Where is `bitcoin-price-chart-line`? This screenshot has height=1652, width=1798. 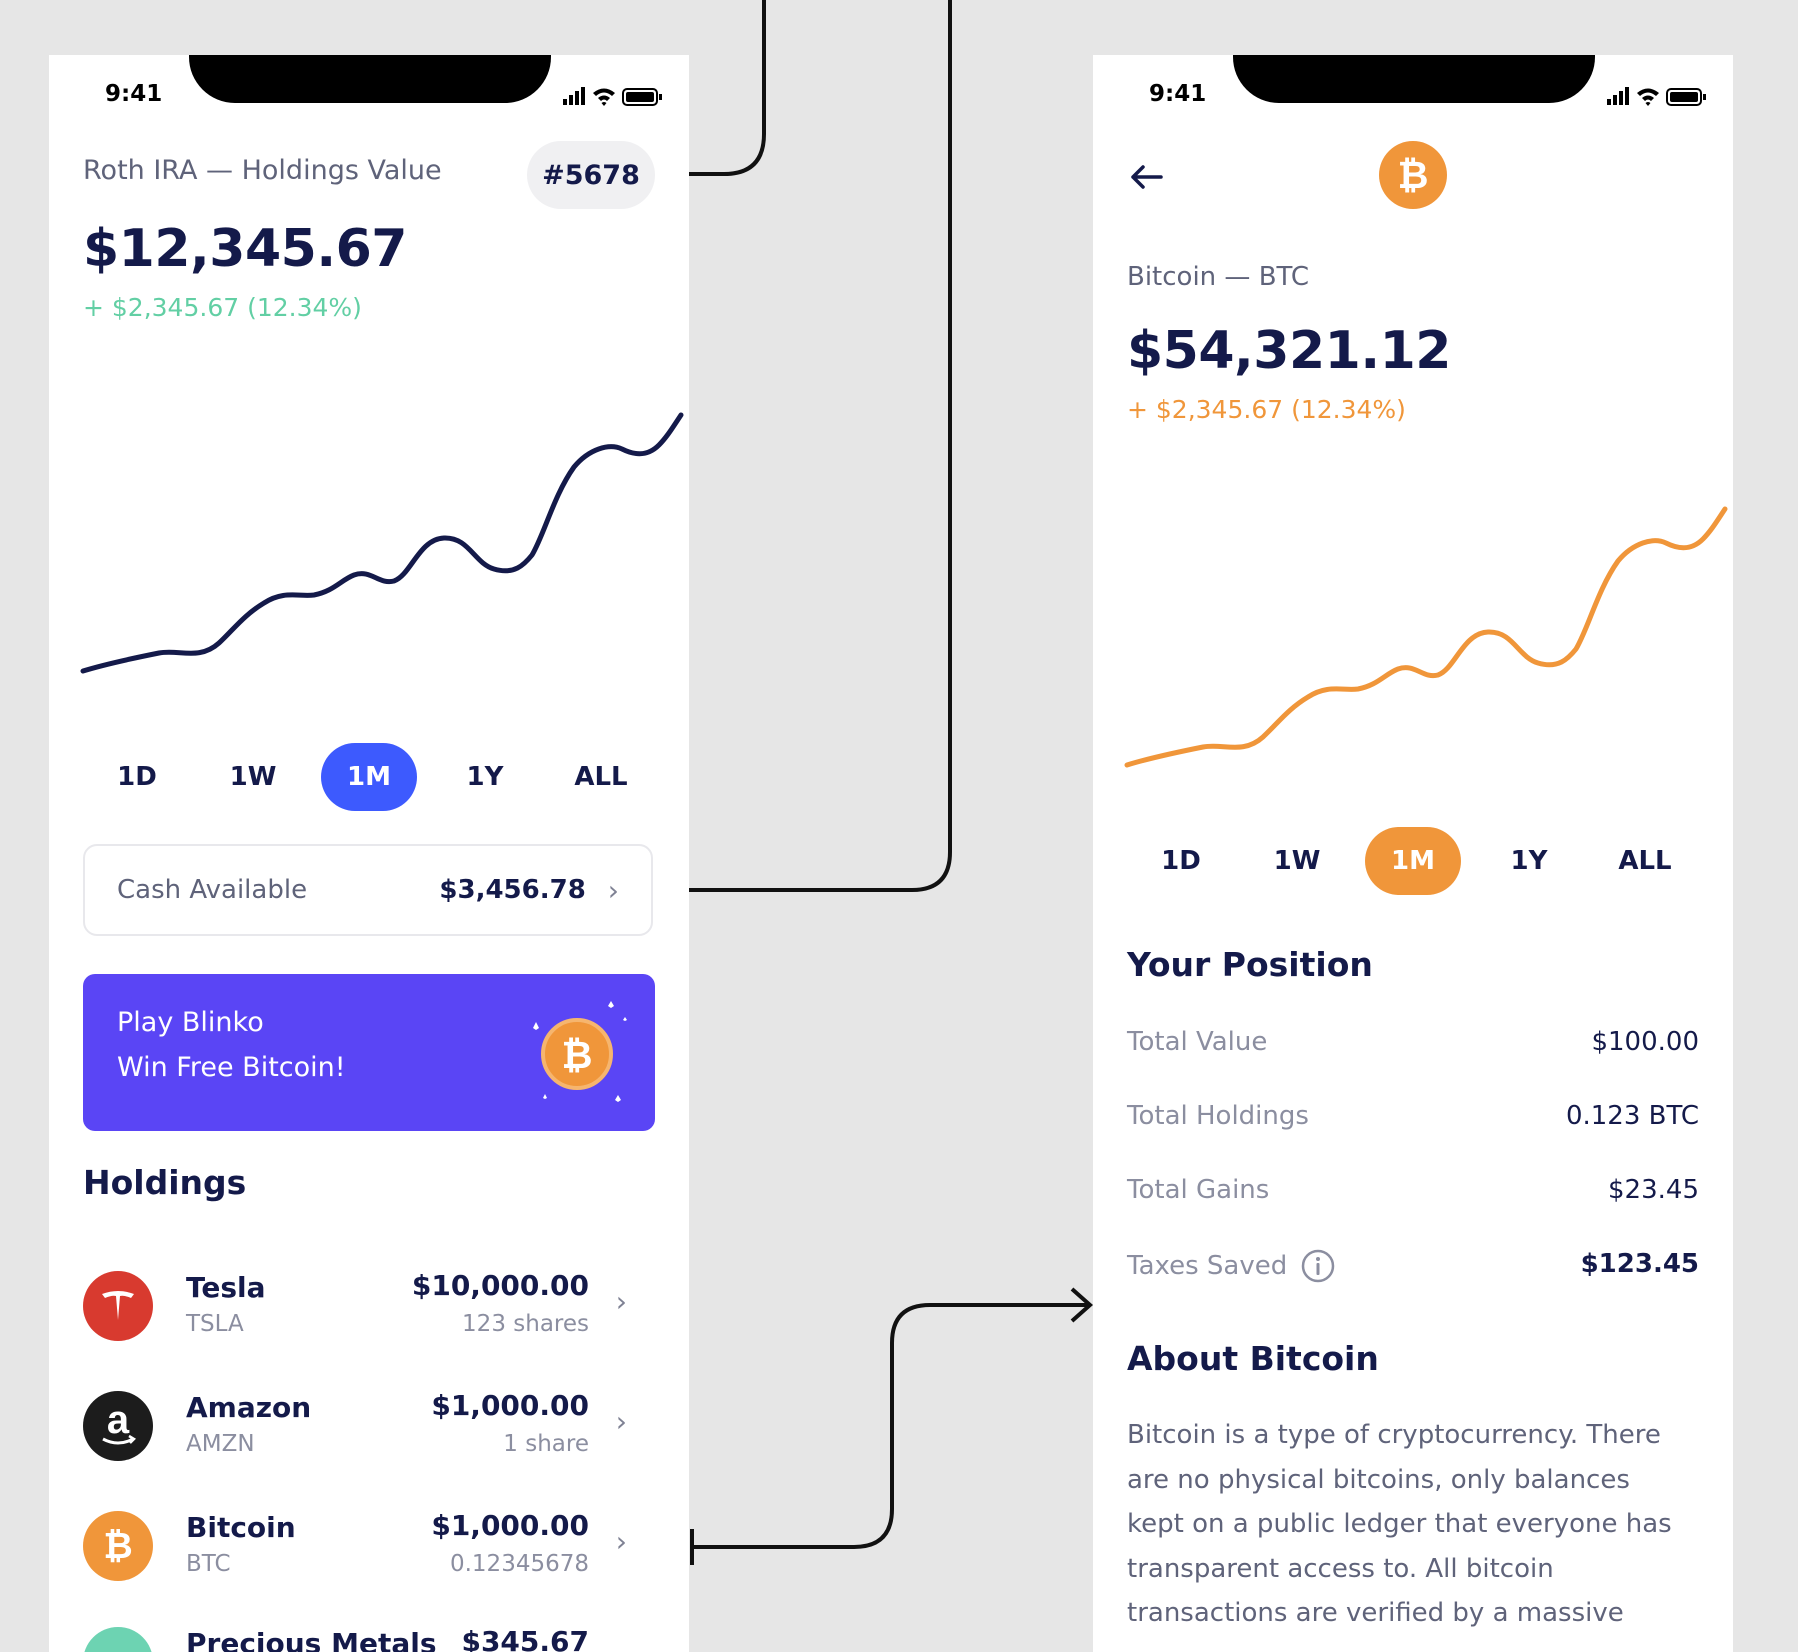
bitcoin-price-chart-line is located at coordinates (1426, 637).